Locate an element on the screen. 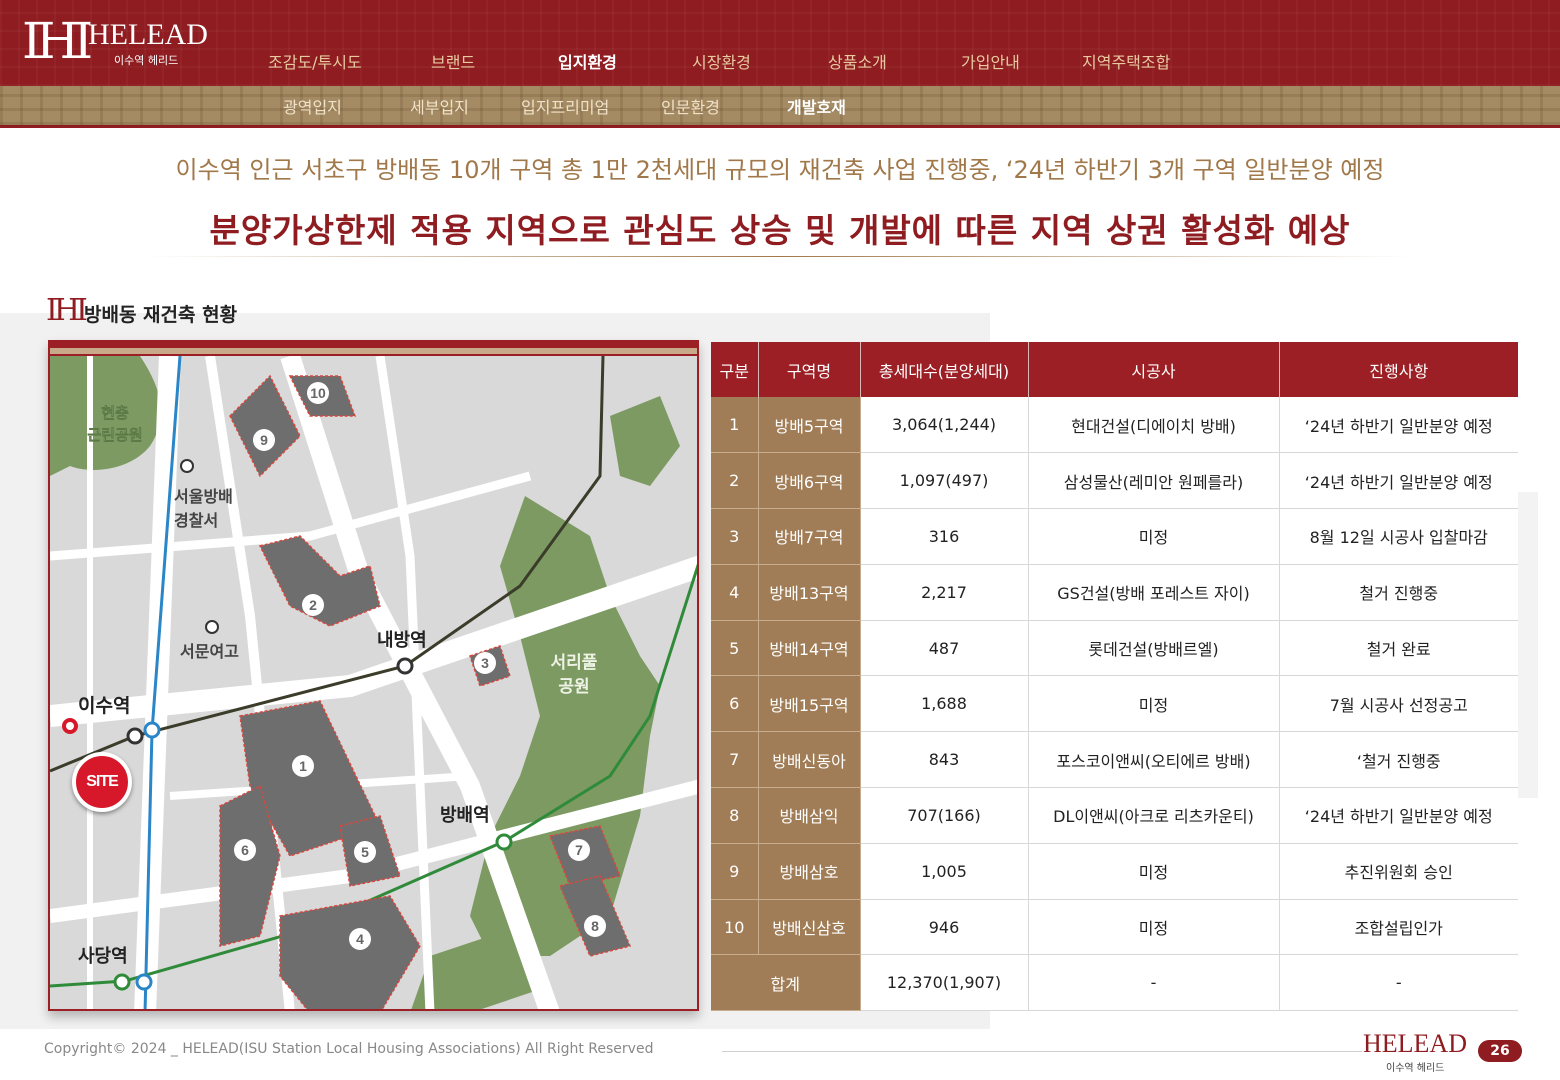 The image size is (1560, 1080). nav-item-join-guide: 가입안내 is located at coordinates (990, 62).